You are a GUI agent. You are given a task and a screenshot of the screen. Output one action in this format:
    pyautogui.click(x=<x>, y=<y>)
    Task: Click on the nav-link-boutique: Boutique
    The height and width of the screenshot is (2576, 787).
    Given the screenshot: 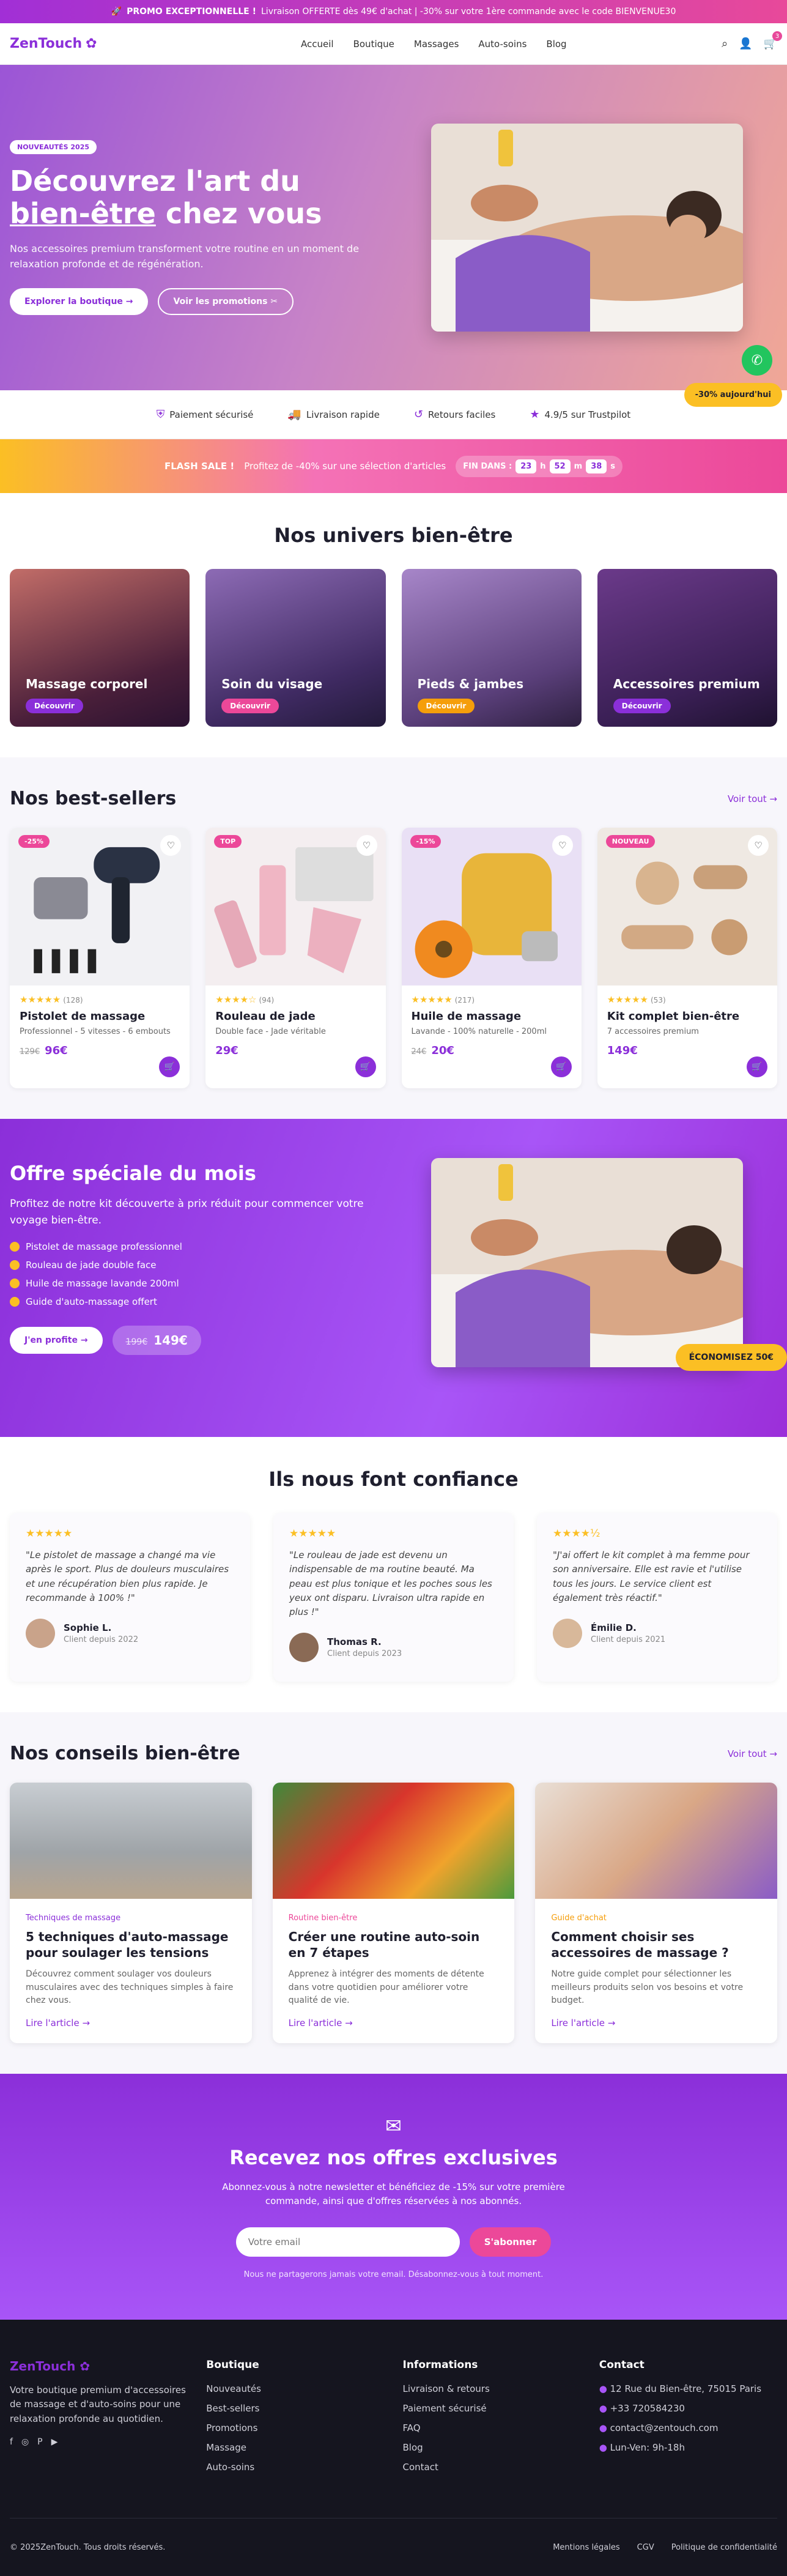 What is the action you would take?
    pyautogui.click(x=373, y=44)
    